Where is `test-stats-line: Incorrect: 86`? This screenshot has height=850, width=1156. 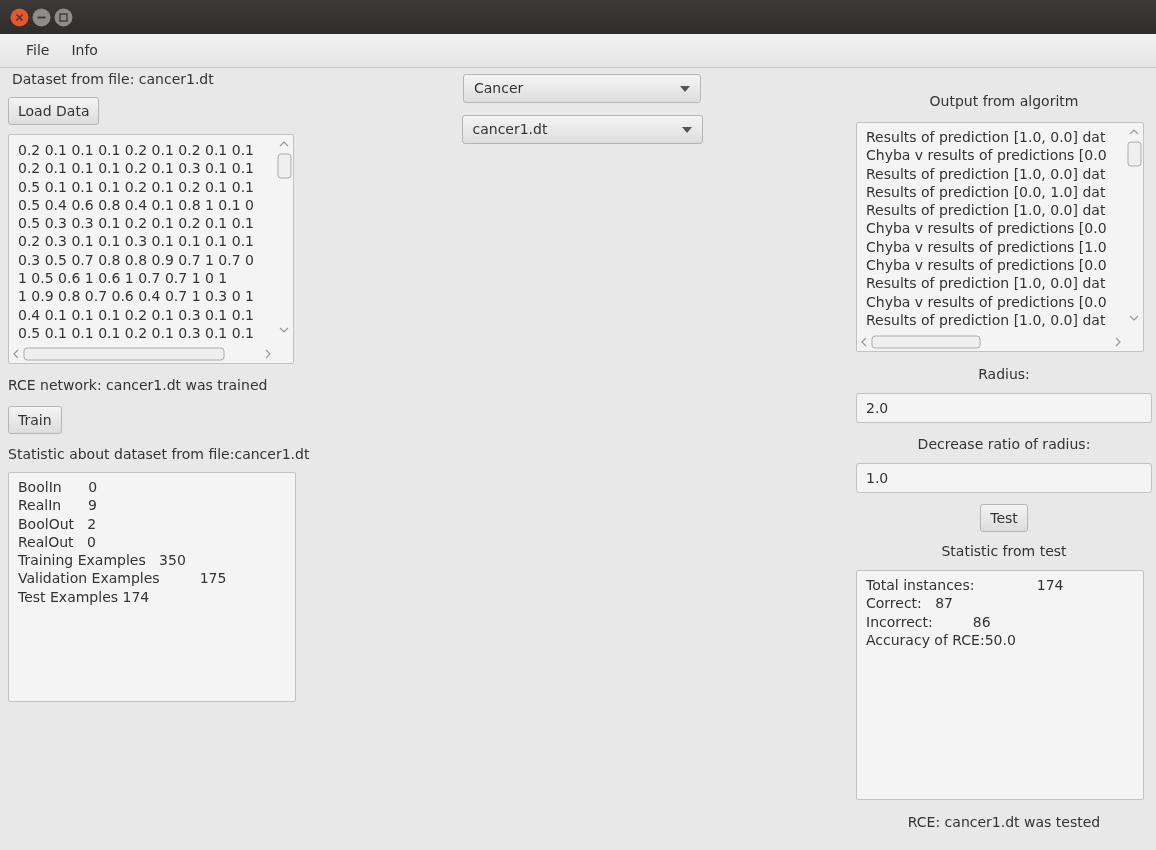
test-stats-line: Incorrect: 86 is located at coordinates (929, 621).